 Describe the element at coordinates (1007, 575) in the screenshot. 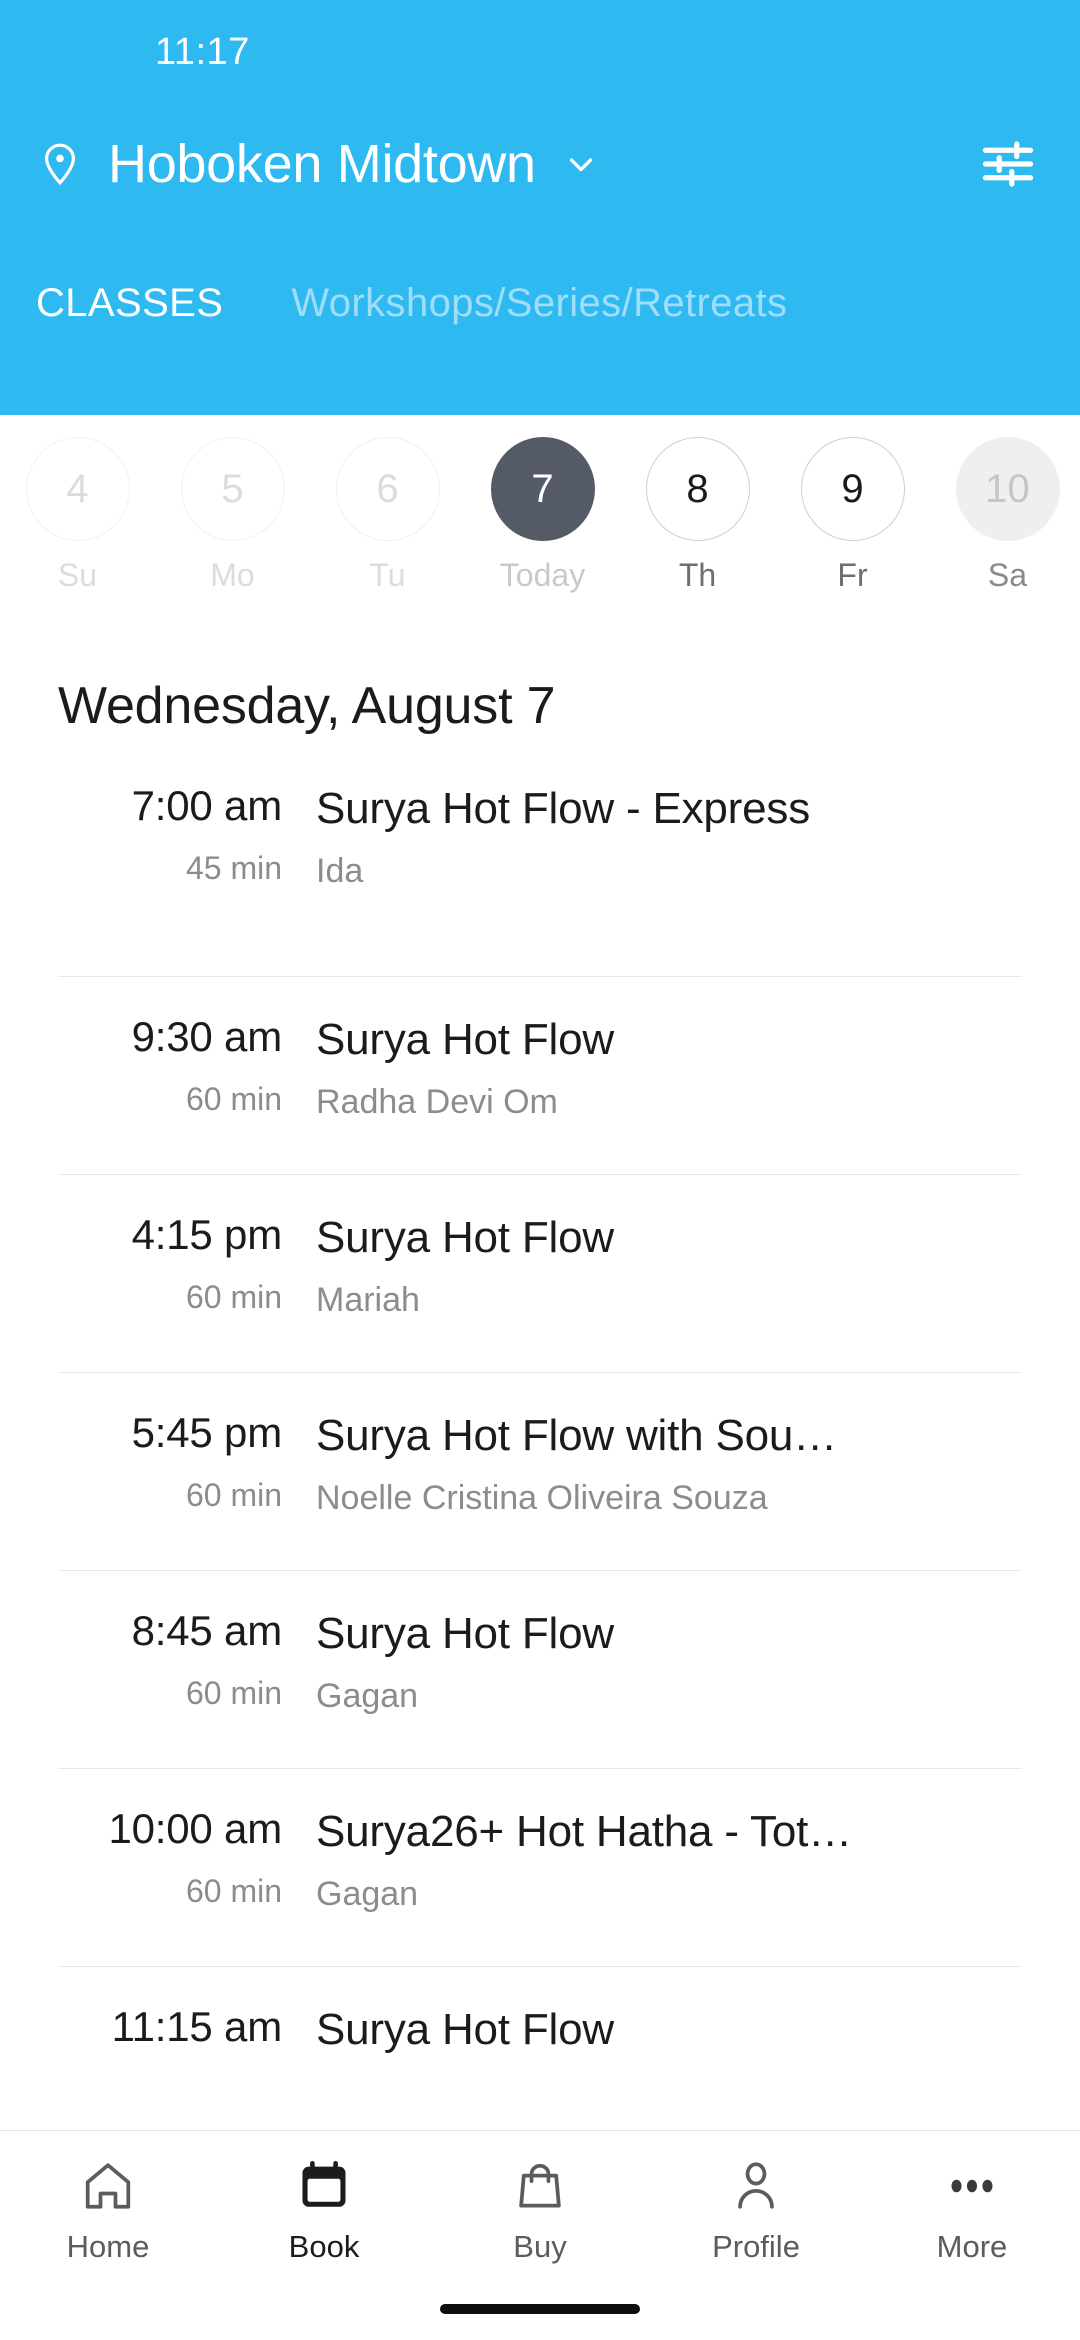

I see `date-weekday: Sa` at that location.